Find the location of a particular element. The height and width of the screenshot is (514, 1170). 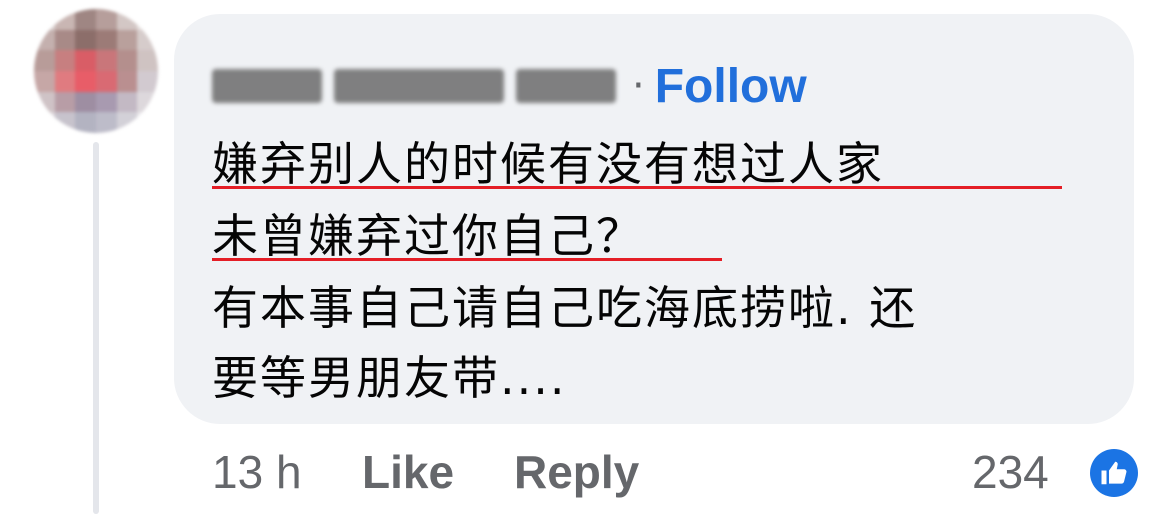

follow-link: Follow is located at coordinates (731, 86).